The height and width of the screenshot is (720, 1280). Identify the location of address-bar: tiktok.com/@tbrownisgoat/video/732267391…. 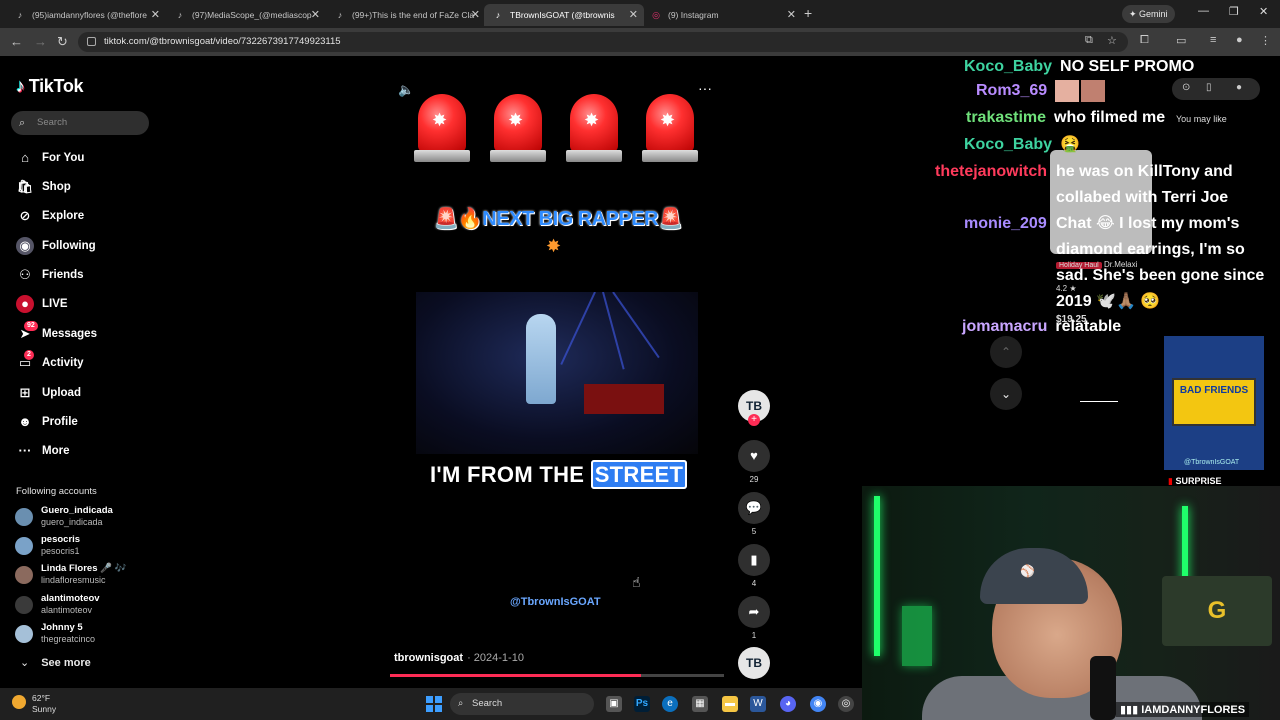
(603, 42).